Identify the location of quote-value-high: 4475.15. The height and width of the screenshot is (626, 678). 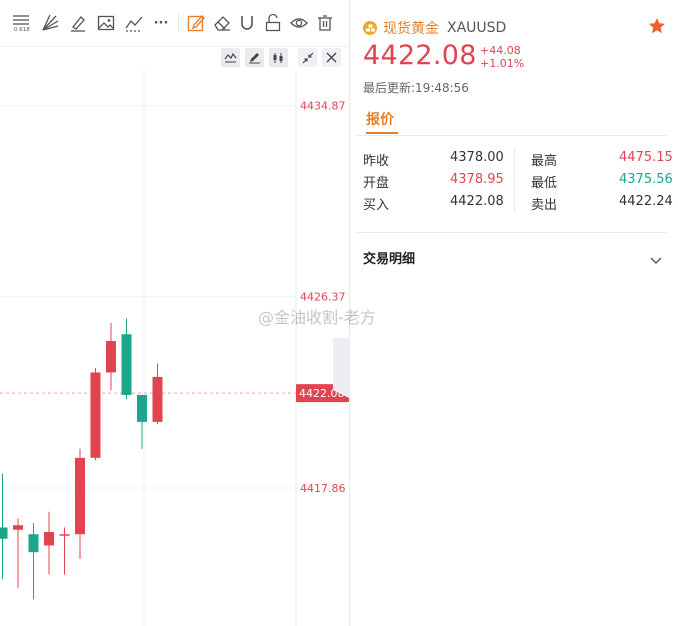
(646, 157).